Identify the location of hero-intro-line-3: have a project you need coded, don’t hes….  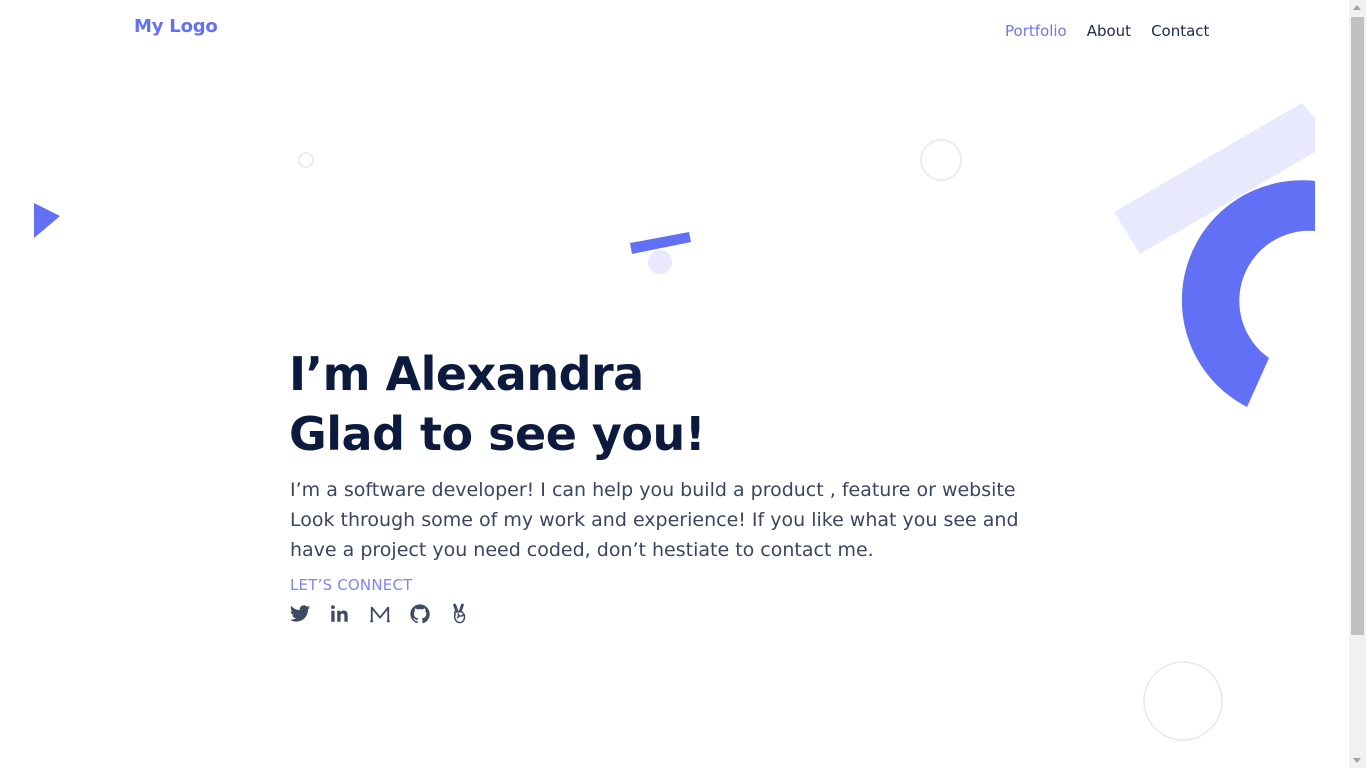
(582, 550).